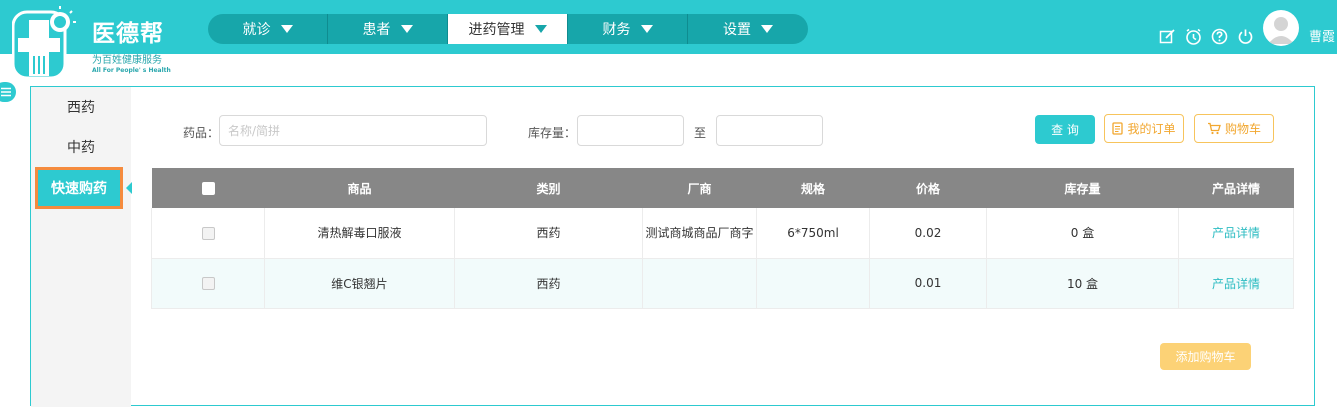 This screenshot has width=1337, height=407. I want to click on sidebar-item-quick-purchase: 快速购药, so click(79, 188).